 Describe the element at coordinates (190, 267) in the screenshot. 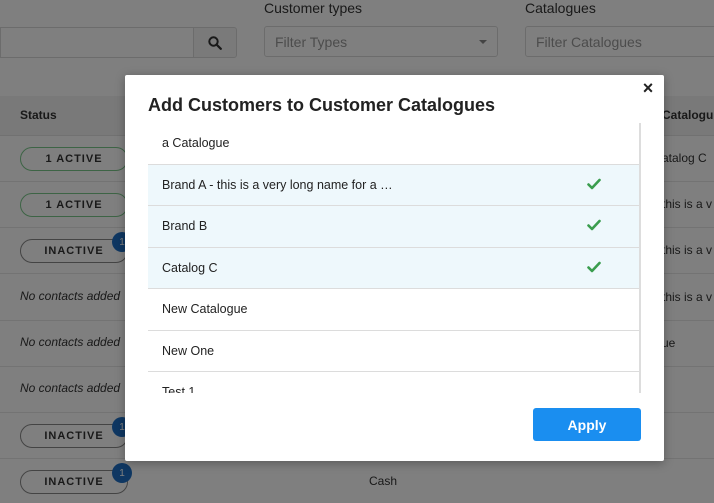

I see `catalogue-option-label: Catalog C` at that location.